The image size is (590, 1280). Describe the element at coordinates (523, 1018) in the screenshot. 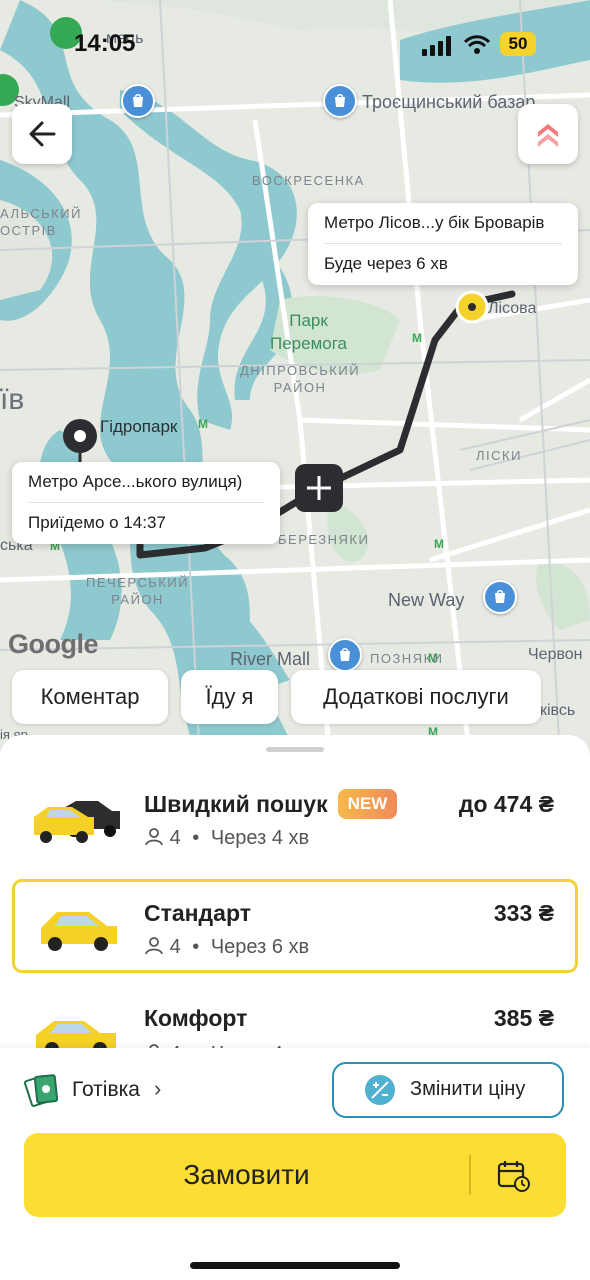

I see `tariff-price: 385 ₴` at that location.